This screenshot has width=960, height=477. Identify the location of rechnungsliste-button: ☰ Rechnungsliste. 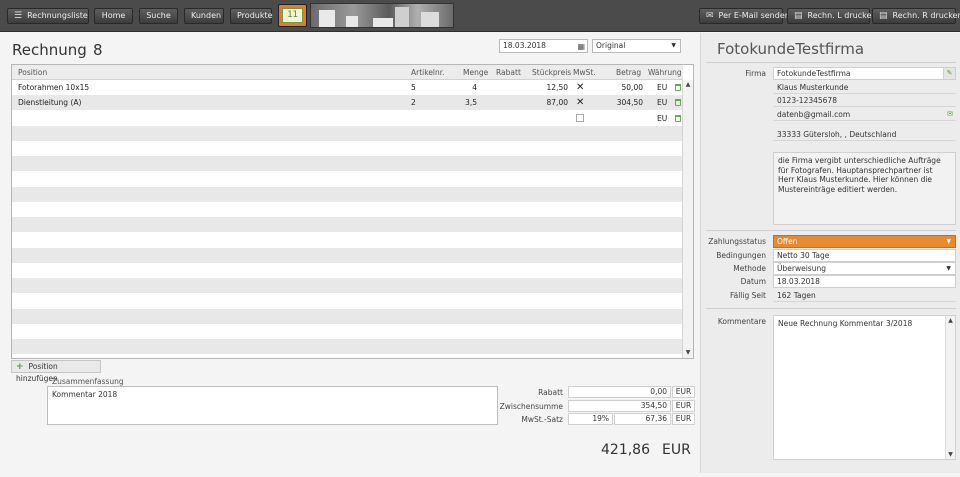
(48, 16).